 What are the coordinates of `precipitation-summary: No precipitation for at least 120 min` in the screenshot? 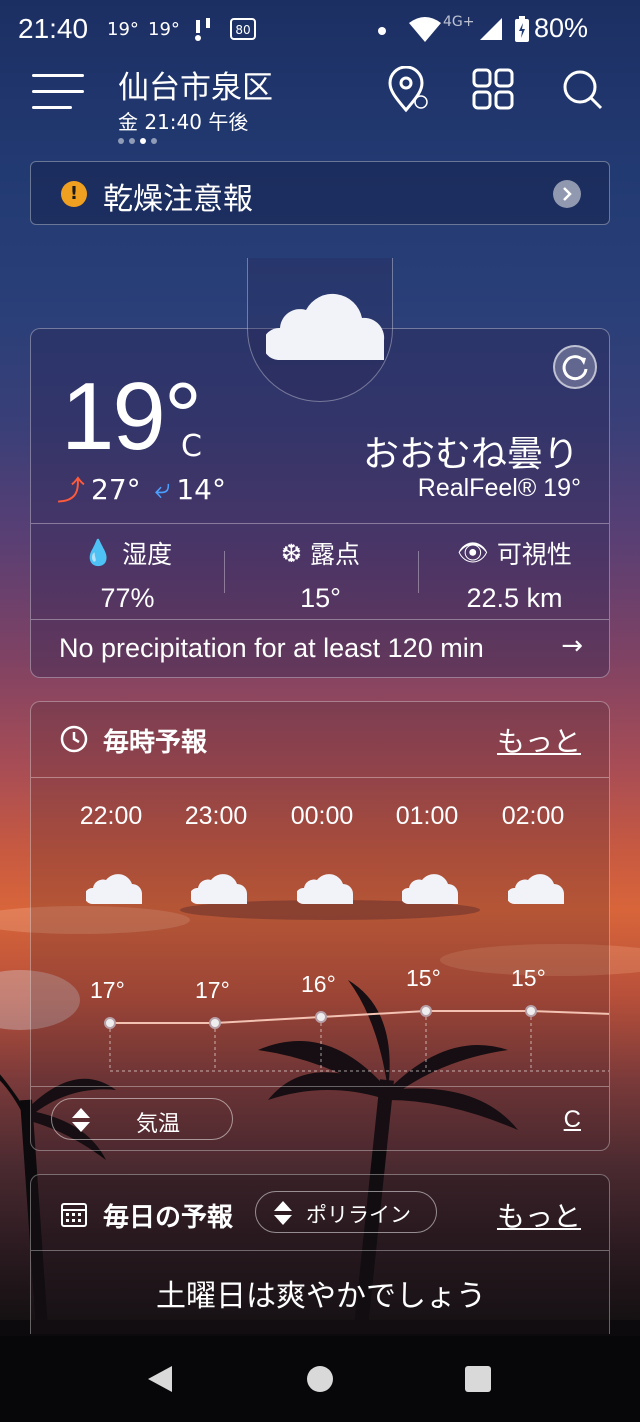 It's located at (271, 648).